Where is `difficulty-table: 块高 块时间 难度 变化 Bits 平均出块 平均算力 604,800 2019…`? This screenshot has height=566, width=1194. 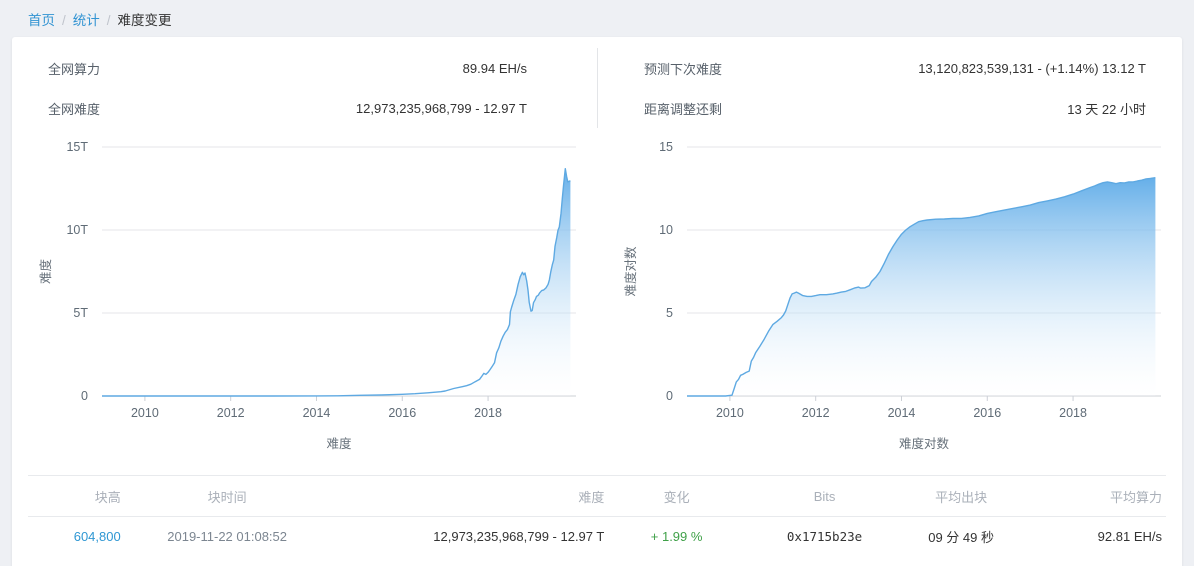
difficulty-table: 块高 块时间 难度 变化 Bits 平均出块 平均算力 604,800 2019… is located at coordinates (597, 516).